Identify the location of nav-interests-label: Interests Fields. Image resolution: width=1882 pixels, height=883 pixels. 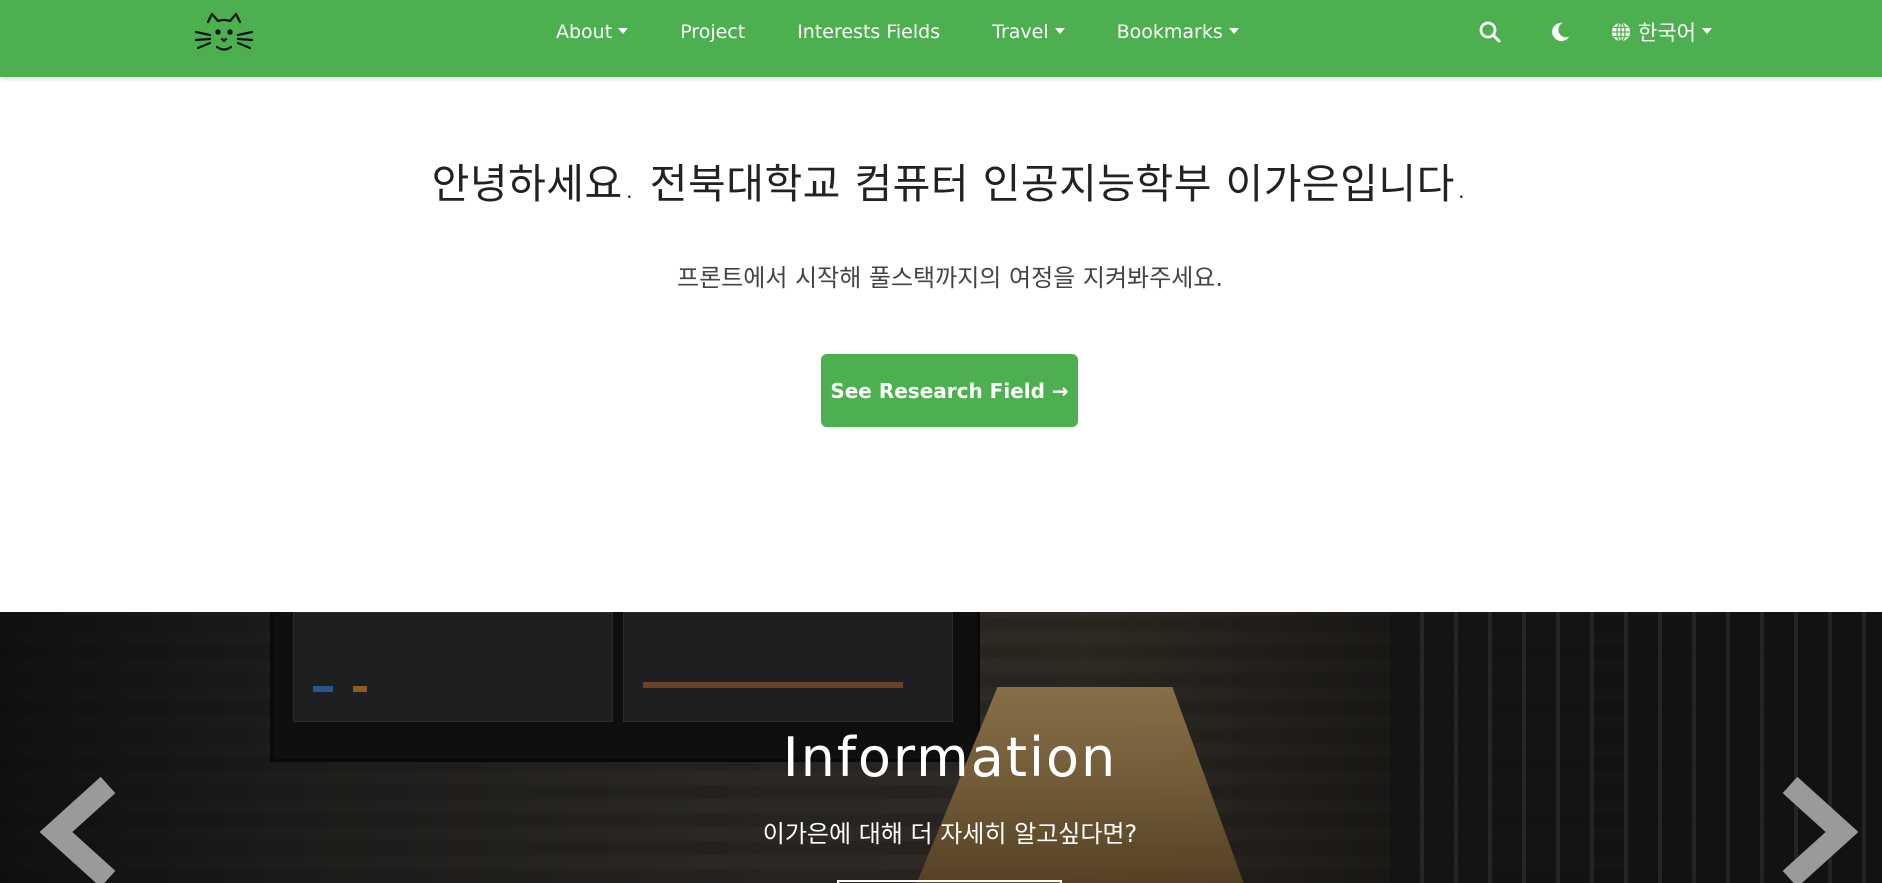
(869, 32).